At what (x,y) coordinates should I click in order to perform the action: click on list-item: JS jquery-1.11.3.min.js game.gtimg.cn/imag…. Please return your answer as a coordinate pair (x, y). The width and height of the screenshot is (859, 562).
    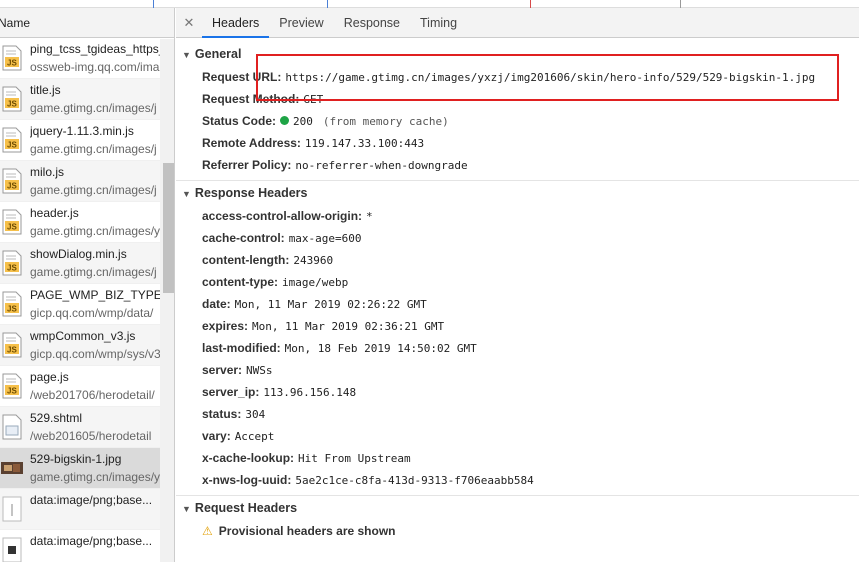
    Looking at the image, I should click on (87, 140).